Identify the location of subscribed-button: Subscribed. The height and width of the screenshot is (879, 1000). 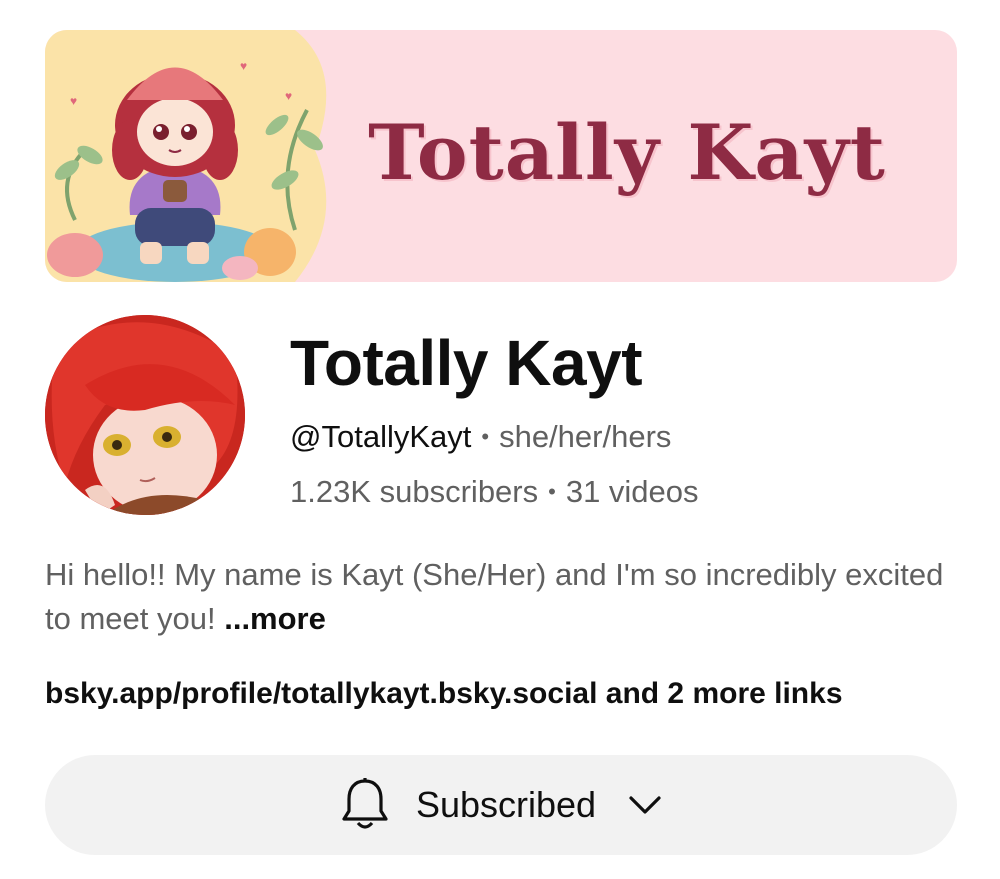
(501, 805).